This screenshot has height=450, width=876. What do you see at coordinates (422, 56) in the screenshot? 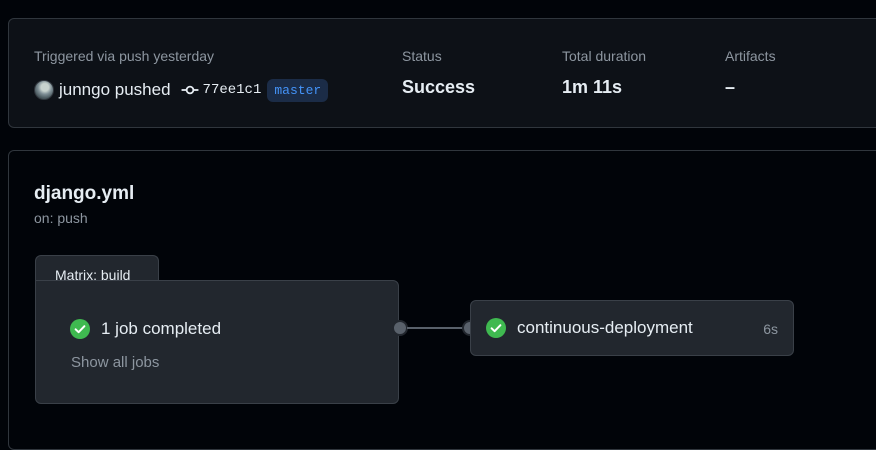
I see `status-label: Status` at bounding box center [422, 56].